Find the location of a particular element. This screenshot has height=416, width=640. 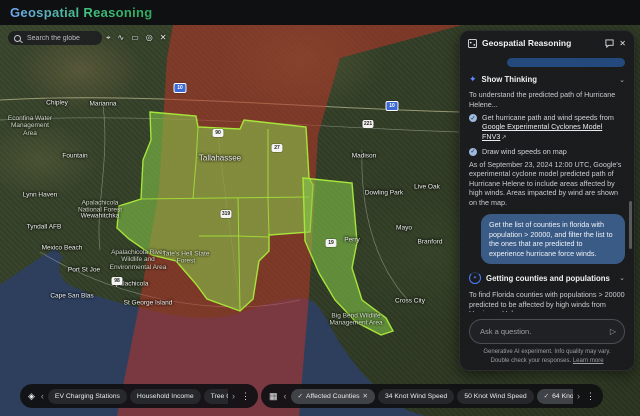

map-place-label: Mayo is located at coordinates (404, 228).